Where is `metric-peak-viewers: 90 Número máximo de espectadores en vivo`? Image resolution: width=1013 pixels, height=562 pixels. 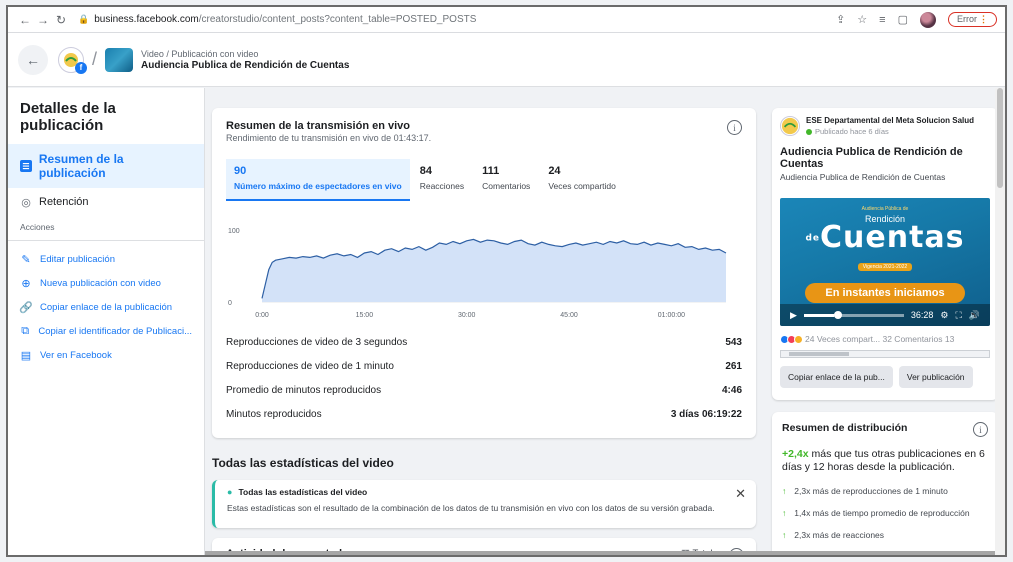
metric-peak-viewers: 90 Número máximo de espectadores en vivo is located at coordinates (318, 180).